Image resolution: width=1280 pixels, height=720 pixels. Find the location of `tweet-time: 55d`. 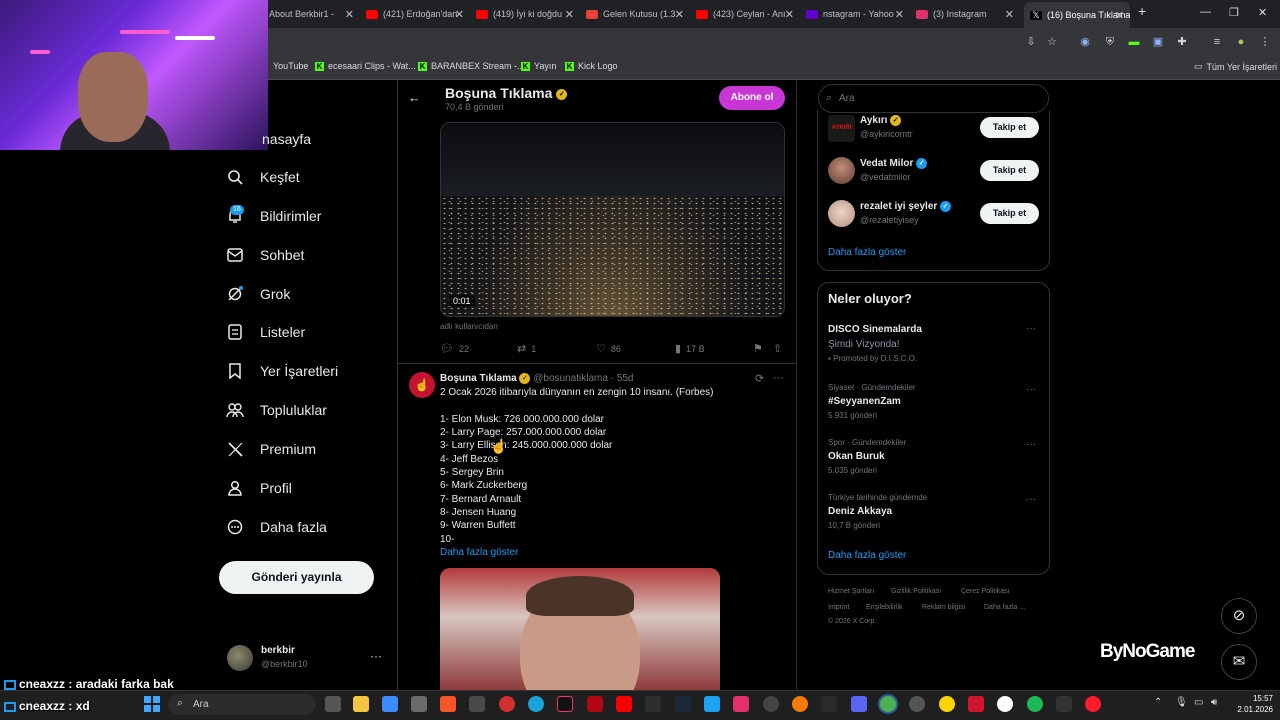

tweet-time: 55d is located at coordinates (625, 378).